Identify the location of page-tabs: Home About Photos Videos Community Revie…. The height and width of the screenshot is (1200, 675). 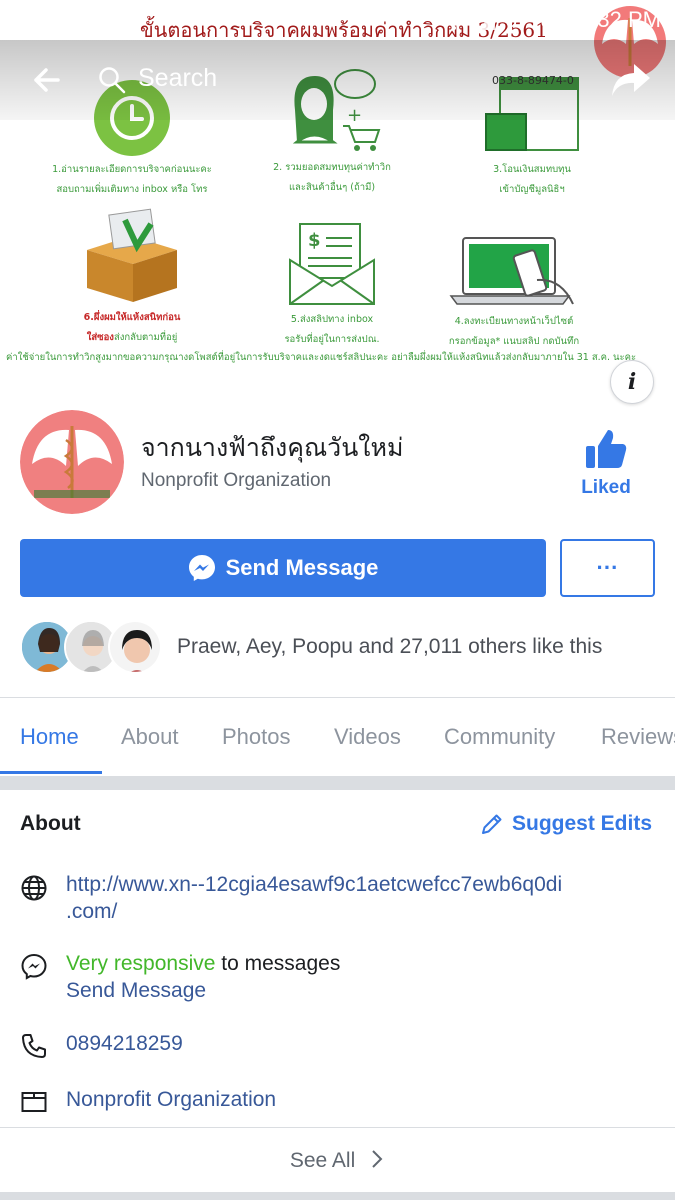
(337, 737).